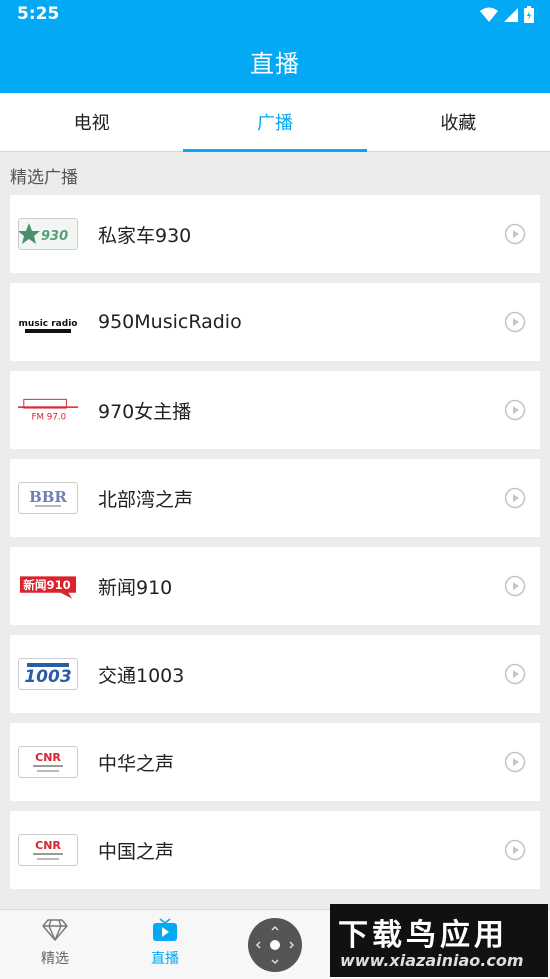  I want to click on logo-text: BBR, so click(48, 497).